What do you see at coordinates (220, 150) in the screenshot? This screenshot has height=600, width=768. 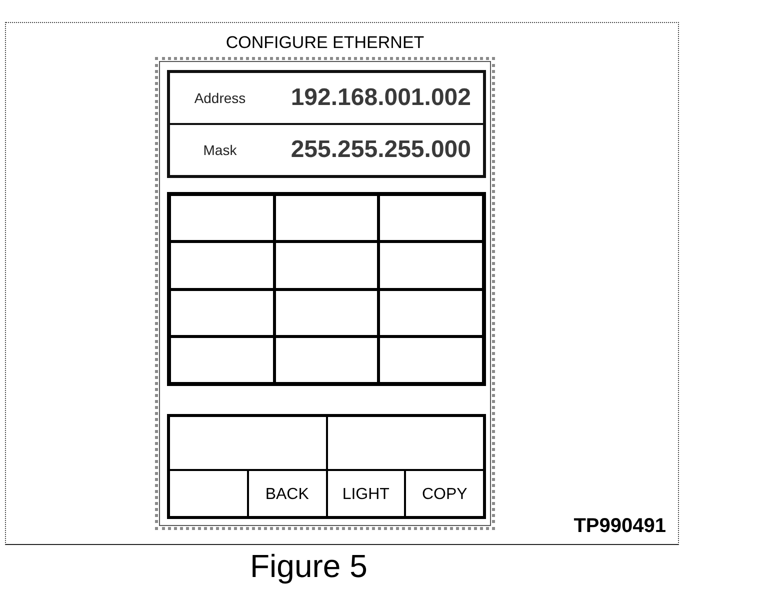 I see `field-label: Mask` at bounding box center [220, 150].